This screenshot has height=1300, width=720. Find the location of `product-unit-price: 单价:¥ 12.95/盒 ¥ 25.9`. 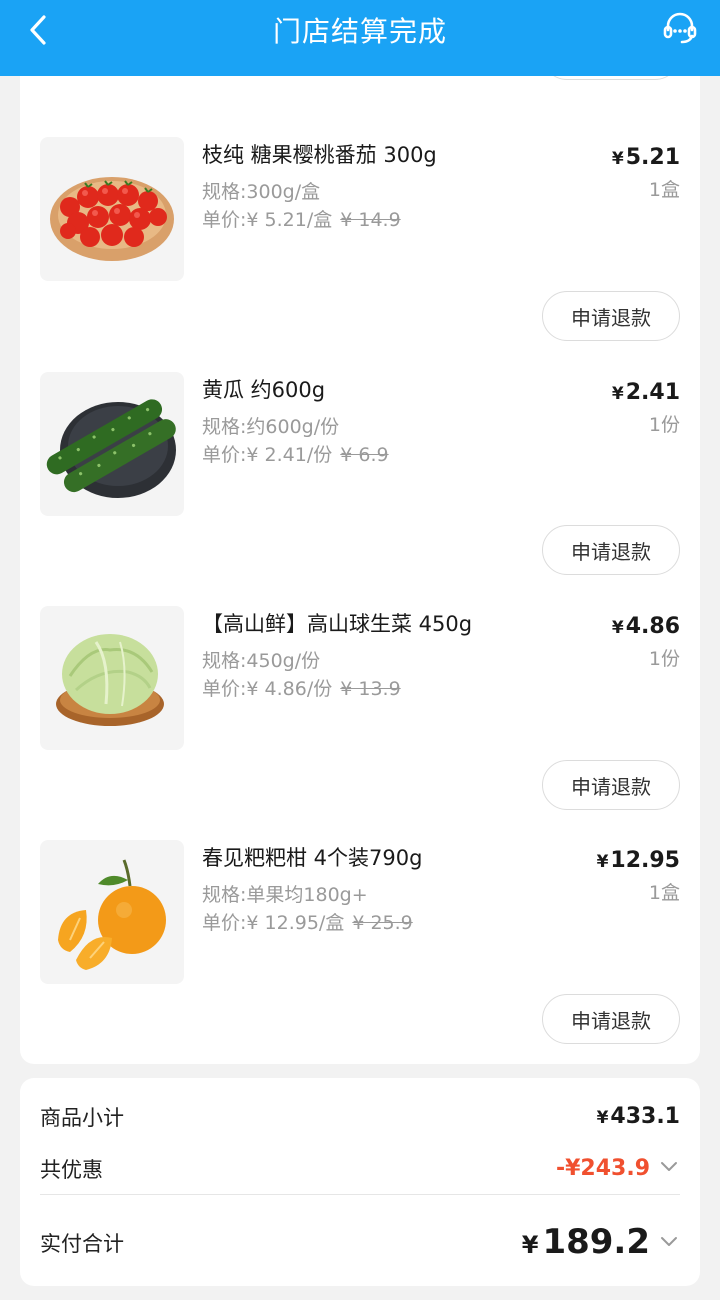

product-unit-price: 单价:¥ 12.95/盒 ¥ 25.9 is located at coordinates (307, 921).